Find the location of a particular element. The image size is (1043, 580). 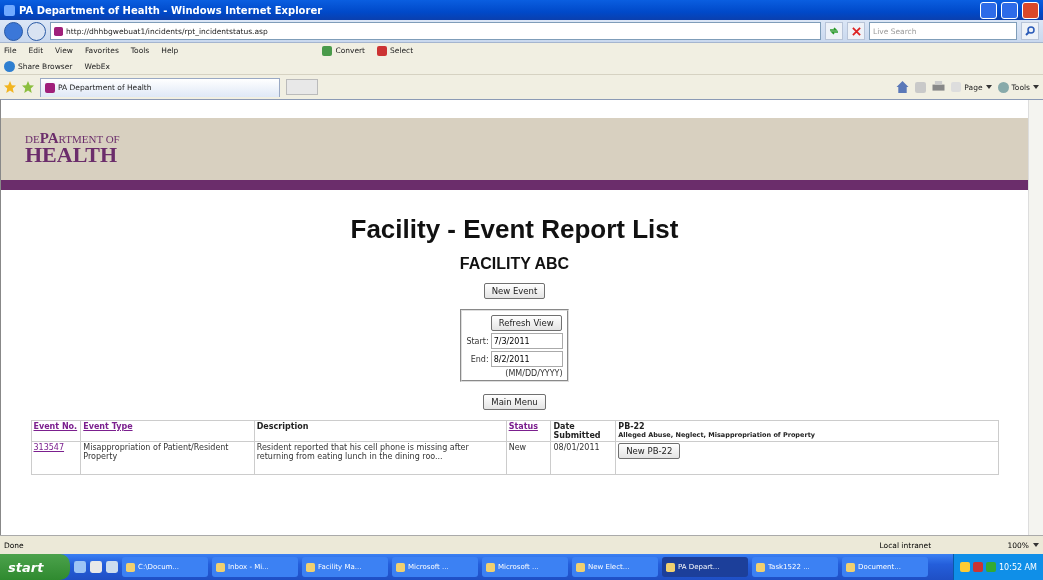

column-header-link: Event Type is located at coordinates (108, 426).